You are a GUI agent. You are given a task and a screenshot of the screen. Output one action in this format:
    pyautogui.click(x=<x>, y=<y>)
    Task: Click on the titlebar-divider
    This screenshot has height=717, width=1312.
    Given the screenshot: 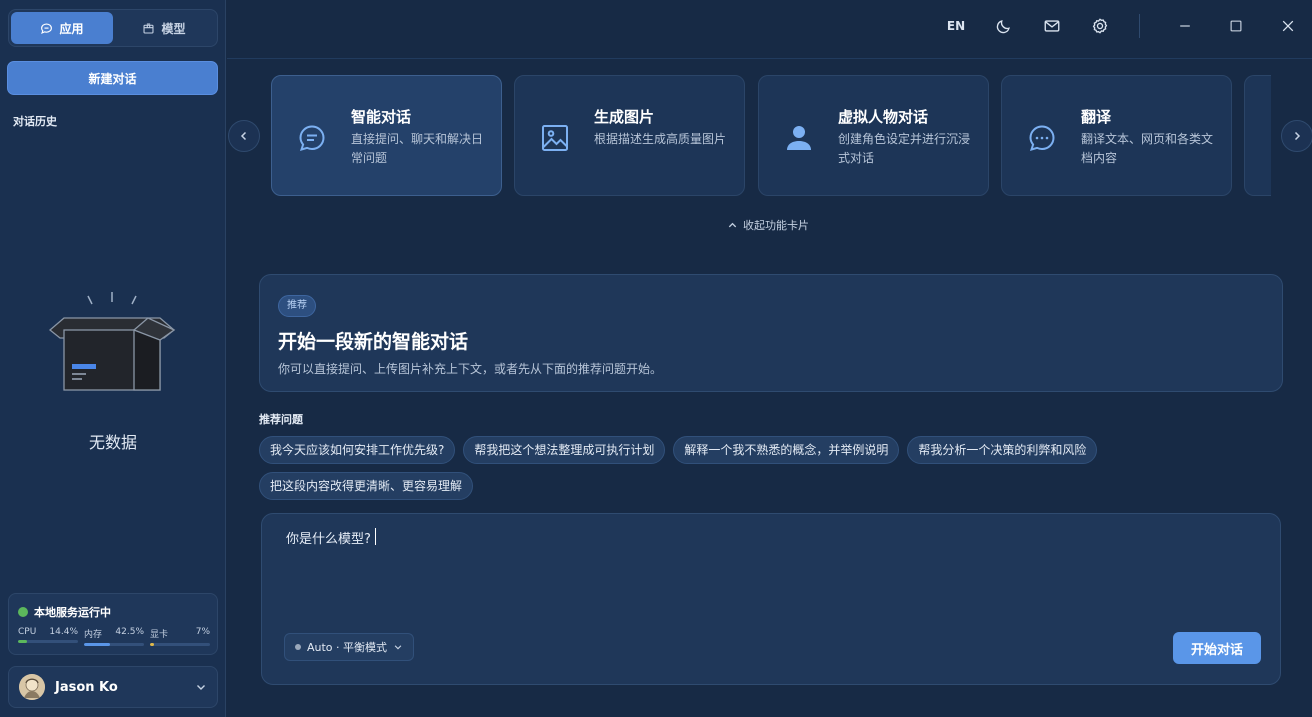 What is the action you would take?
    pyautogui.click(x=1139, y=26)
    